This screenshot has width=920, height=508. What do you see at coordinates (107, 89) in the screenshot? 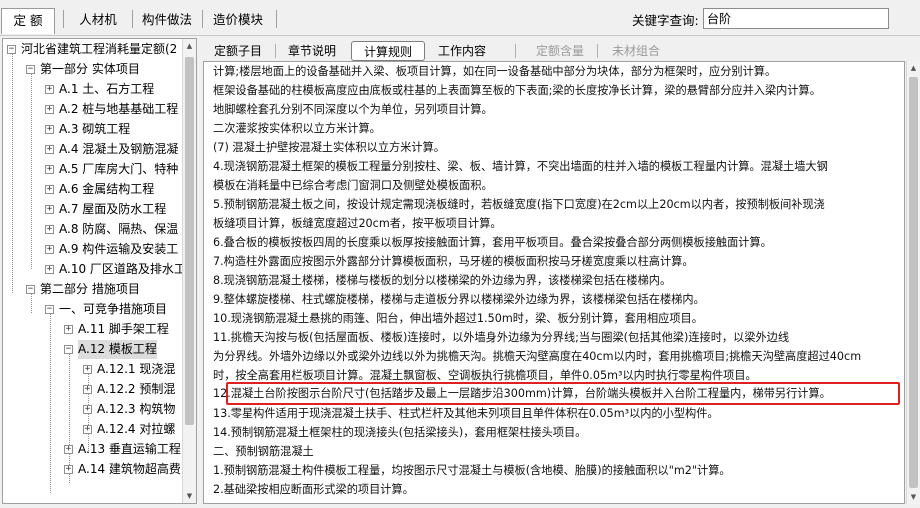
I see `tree-item-label: A.1 土、石方工程` at bounding box center [107, 89].